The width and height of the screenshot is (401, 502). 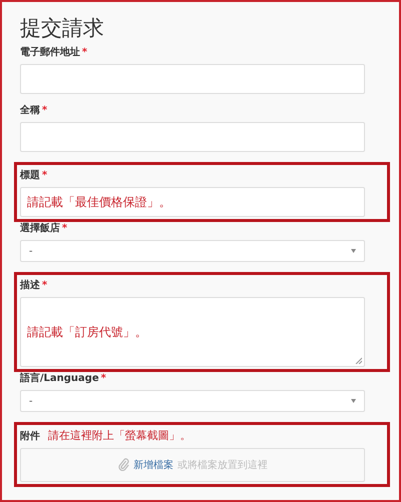 What do you see at coordinates (59, 379) in the screenshot?
I see `field-label: 語言/Language` at bounding box center [59, 379].